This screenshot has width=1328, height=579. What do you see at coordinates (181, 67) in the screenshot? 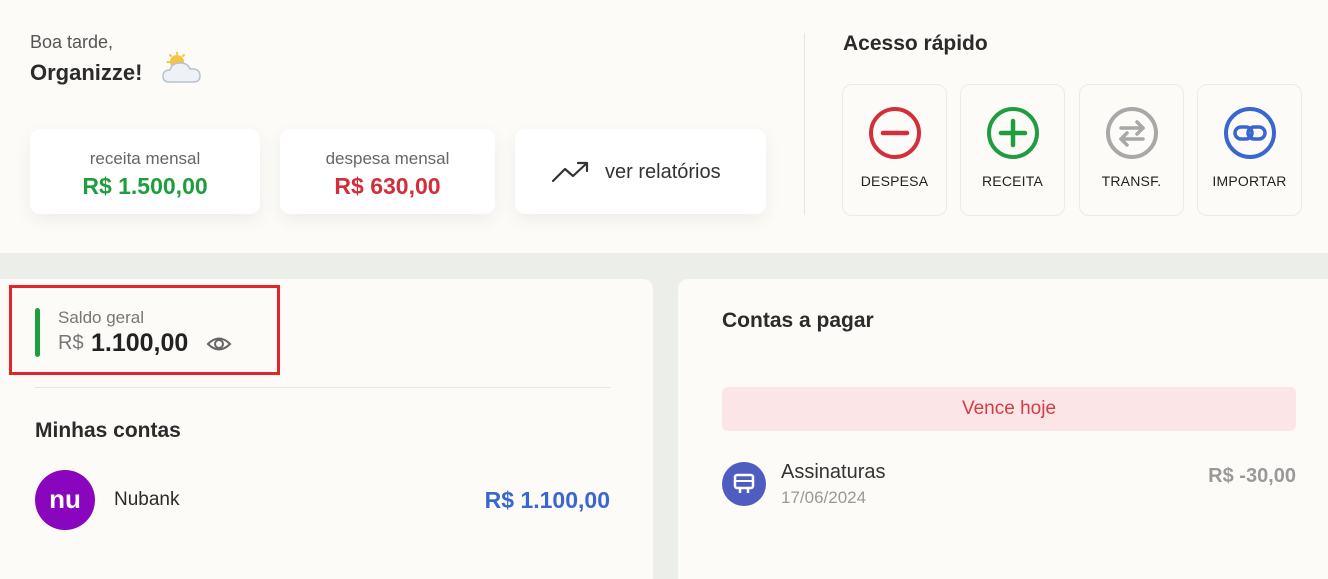
I see `cloud-sun-icon` at bounding box center [181, 67].